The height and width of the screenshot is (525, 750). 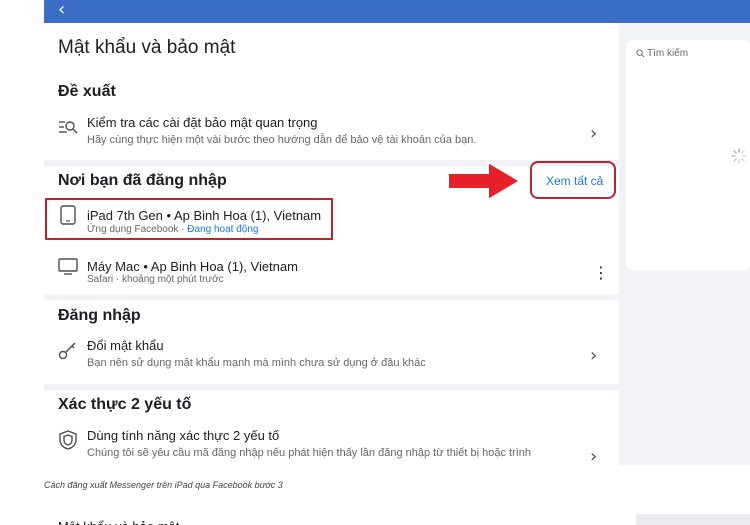 What do you see at coordinates (155, 279) in the screenshot?
I see `device-mac-status: Safari · khoảng một phút trước` at bounding box center [155, 279].